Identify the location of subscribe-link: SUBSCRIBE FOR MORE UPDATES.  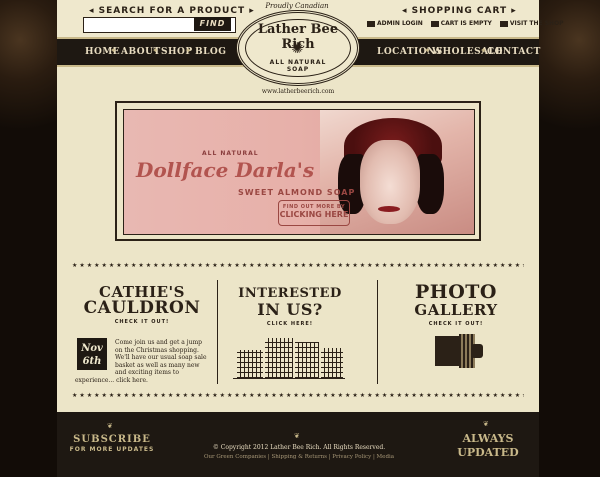
(112, 443).